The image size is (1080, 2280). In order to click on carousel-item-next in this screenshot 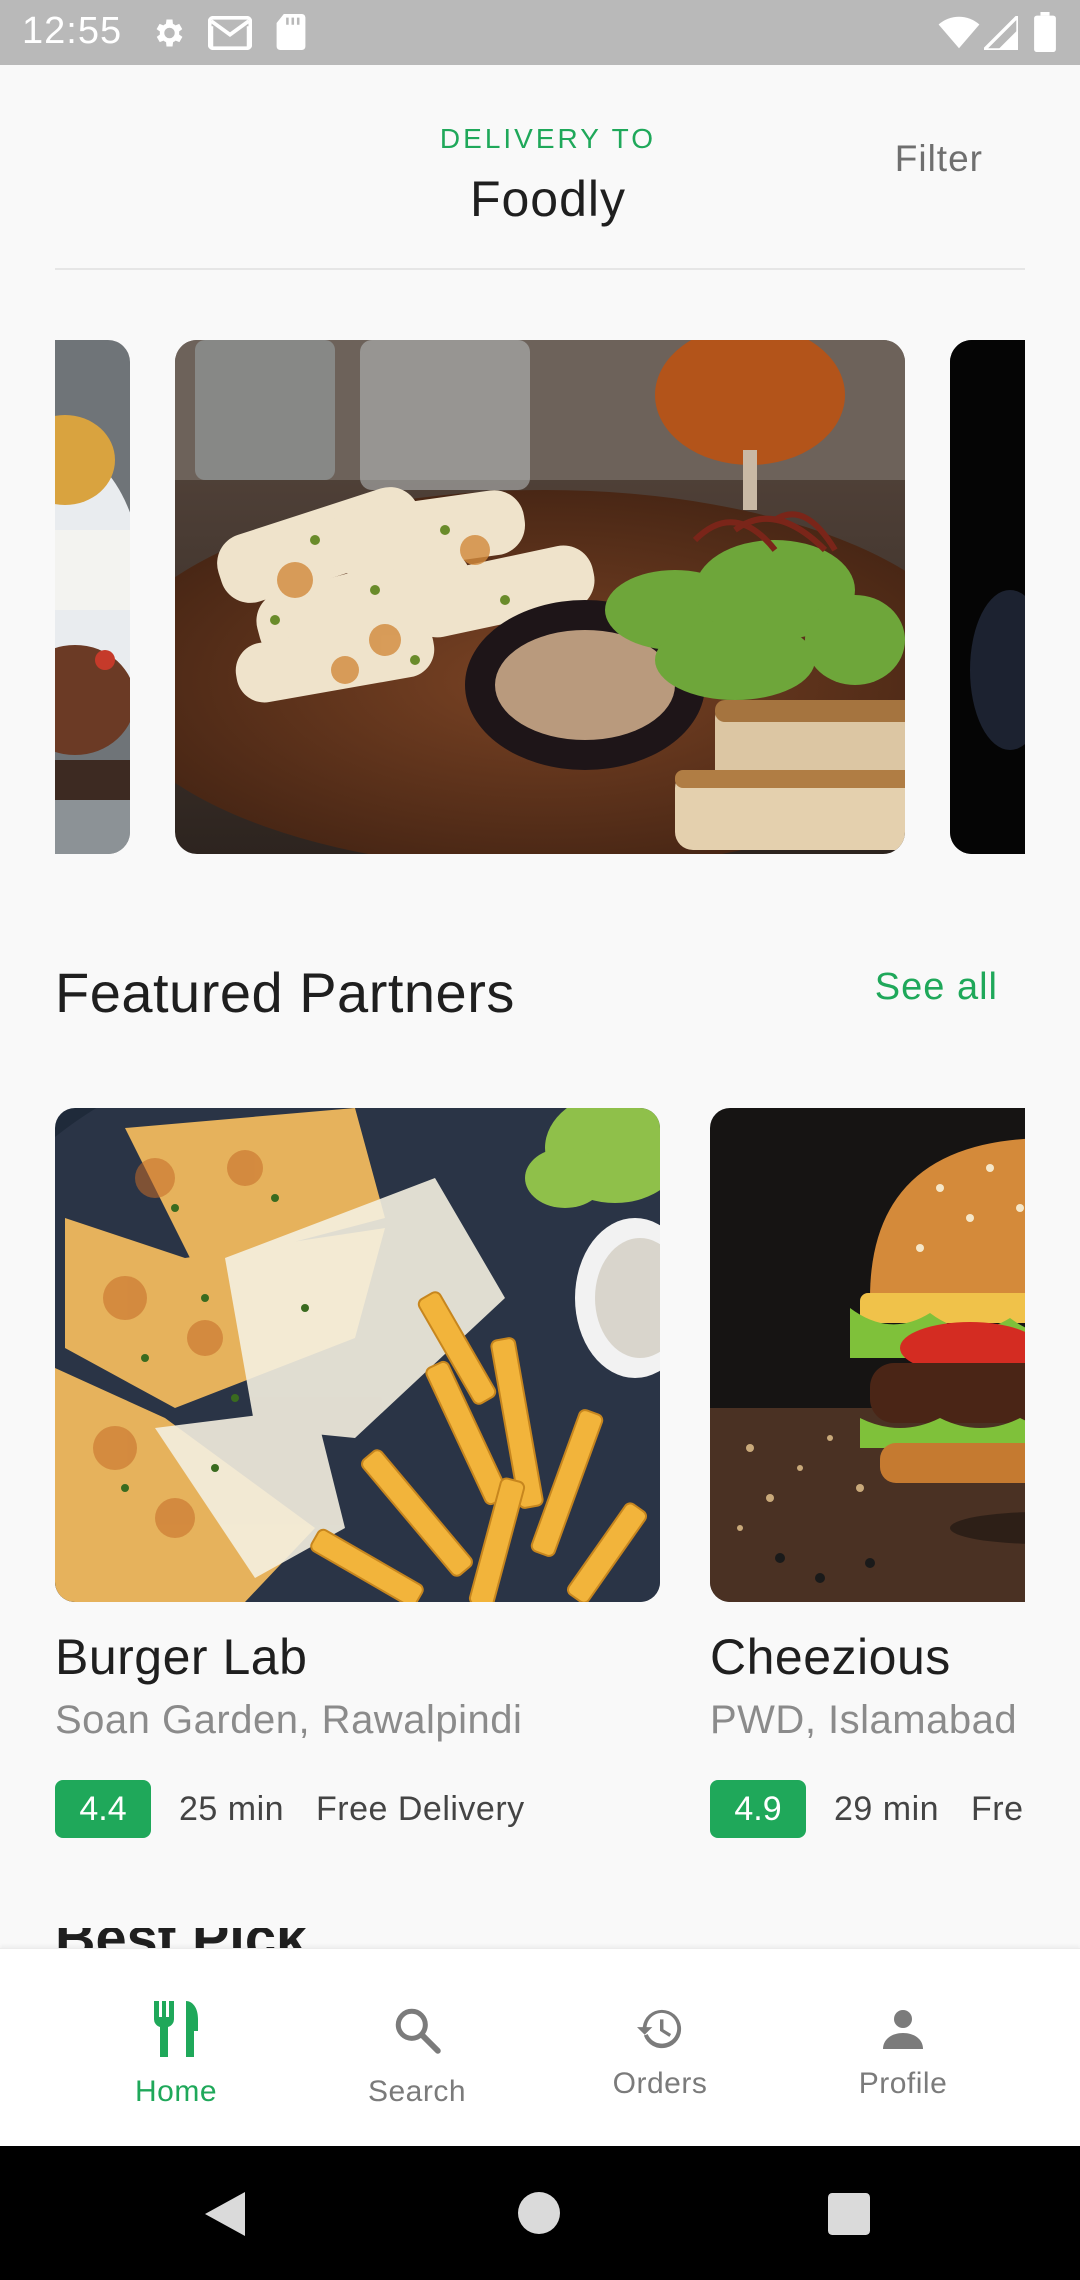, I will do `click(987, 597)`.